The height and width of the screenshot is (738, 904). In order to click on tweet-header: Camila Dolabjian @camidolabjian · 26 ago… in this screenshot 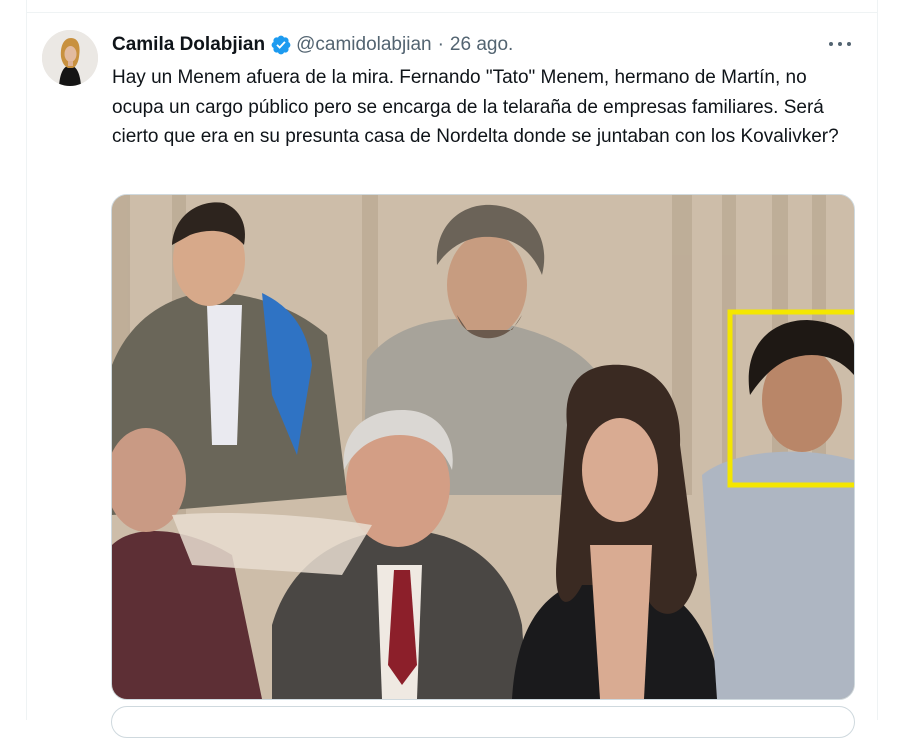, I will do `click(312, 45)`.